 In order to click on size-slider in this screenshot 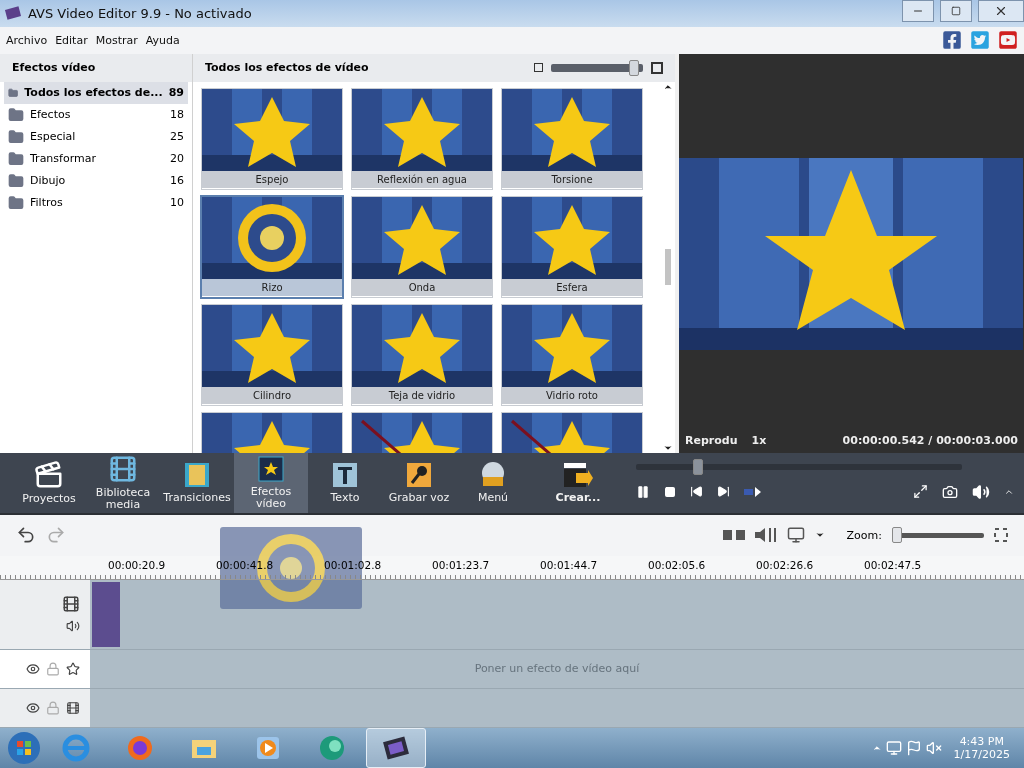, I will do `click(597, 67)`.